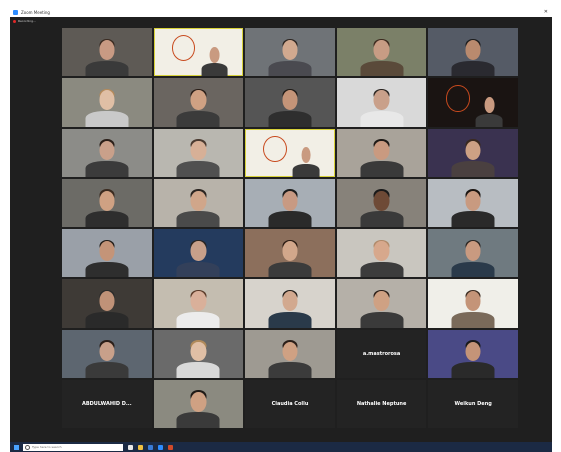 This screenshot has width=561, height=452. Describe the element at coordinates (16, 447) in the screenshot. I see `windows-start-icon` at that location.